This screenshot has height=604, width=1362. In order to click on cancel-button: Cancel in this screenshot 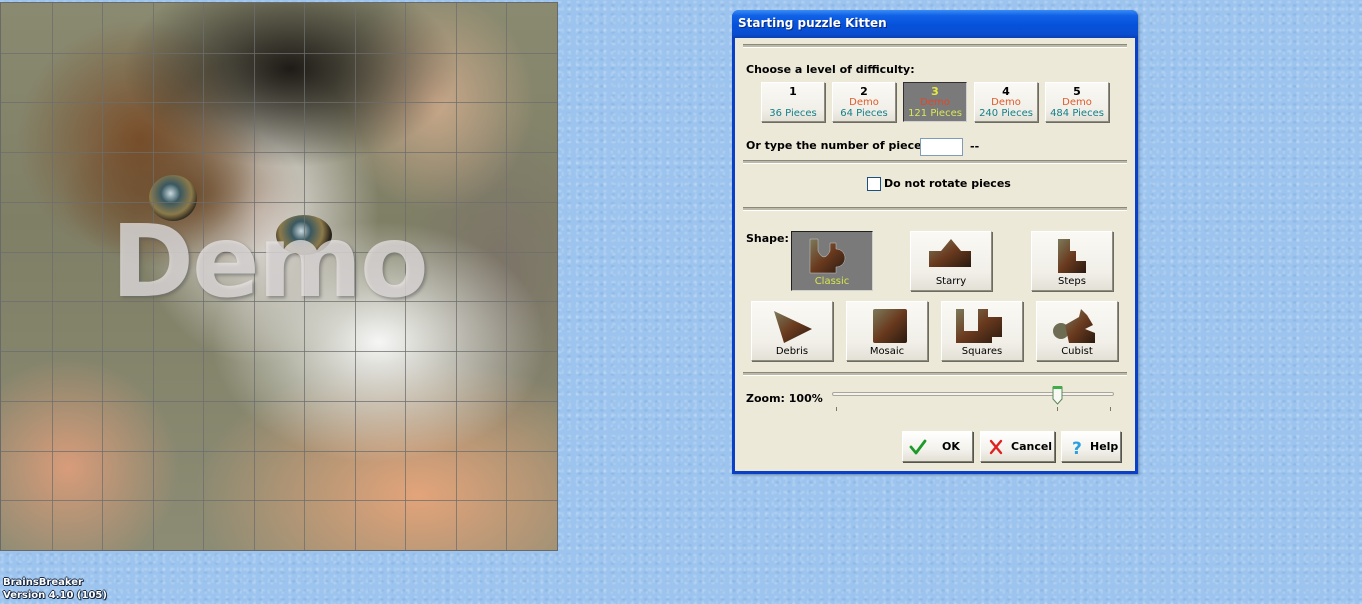, I will do `click(1017, 446)`.